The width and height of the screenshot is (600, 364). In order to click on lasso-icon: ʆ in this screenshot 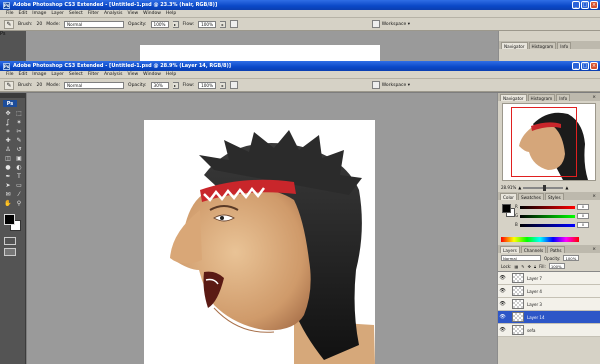, I will do `click(8, 122)`.